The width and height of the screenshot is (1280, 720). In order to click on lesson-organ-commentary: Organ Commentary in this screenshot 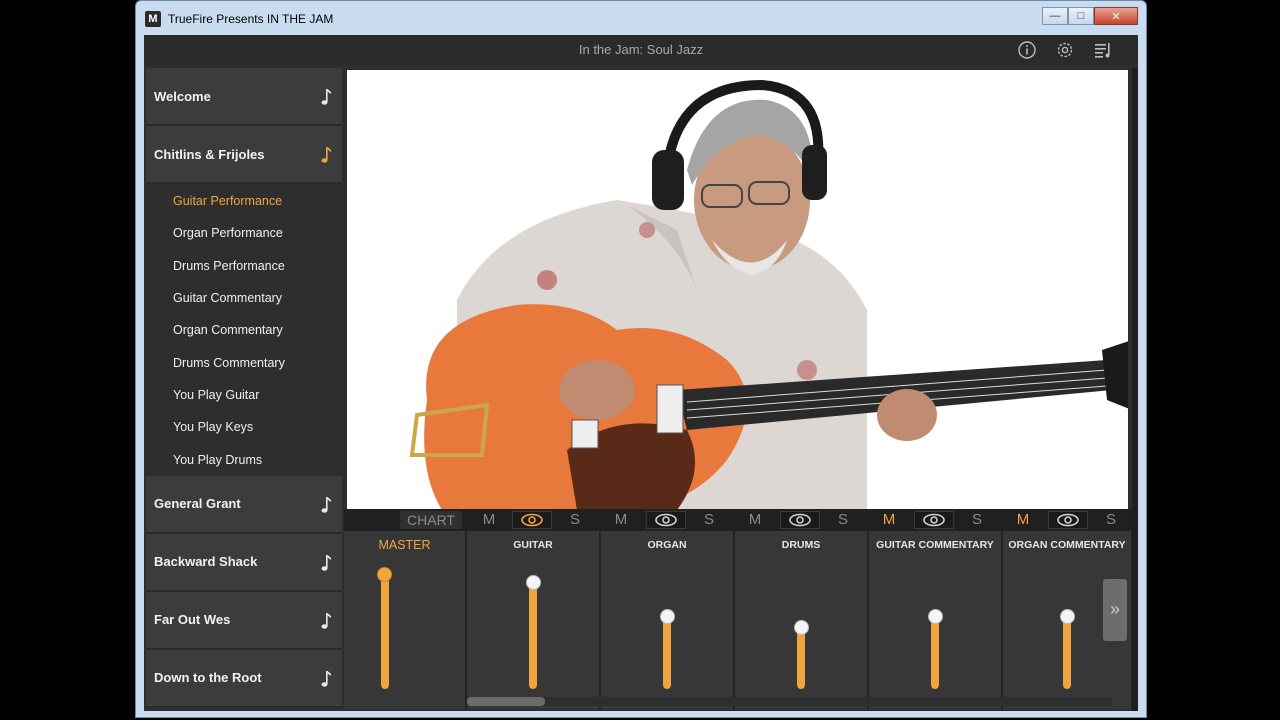, I will do `click(244, 330)`.